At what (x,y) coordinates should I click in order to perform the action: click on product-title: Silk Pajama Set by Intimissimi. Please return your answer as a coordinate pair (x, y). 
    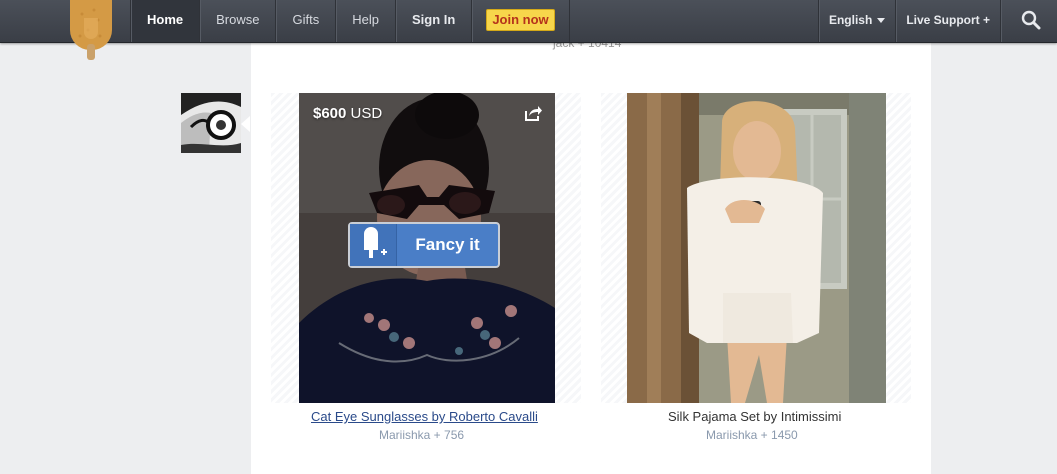
    Looking at the image, I should click on (754, 416).